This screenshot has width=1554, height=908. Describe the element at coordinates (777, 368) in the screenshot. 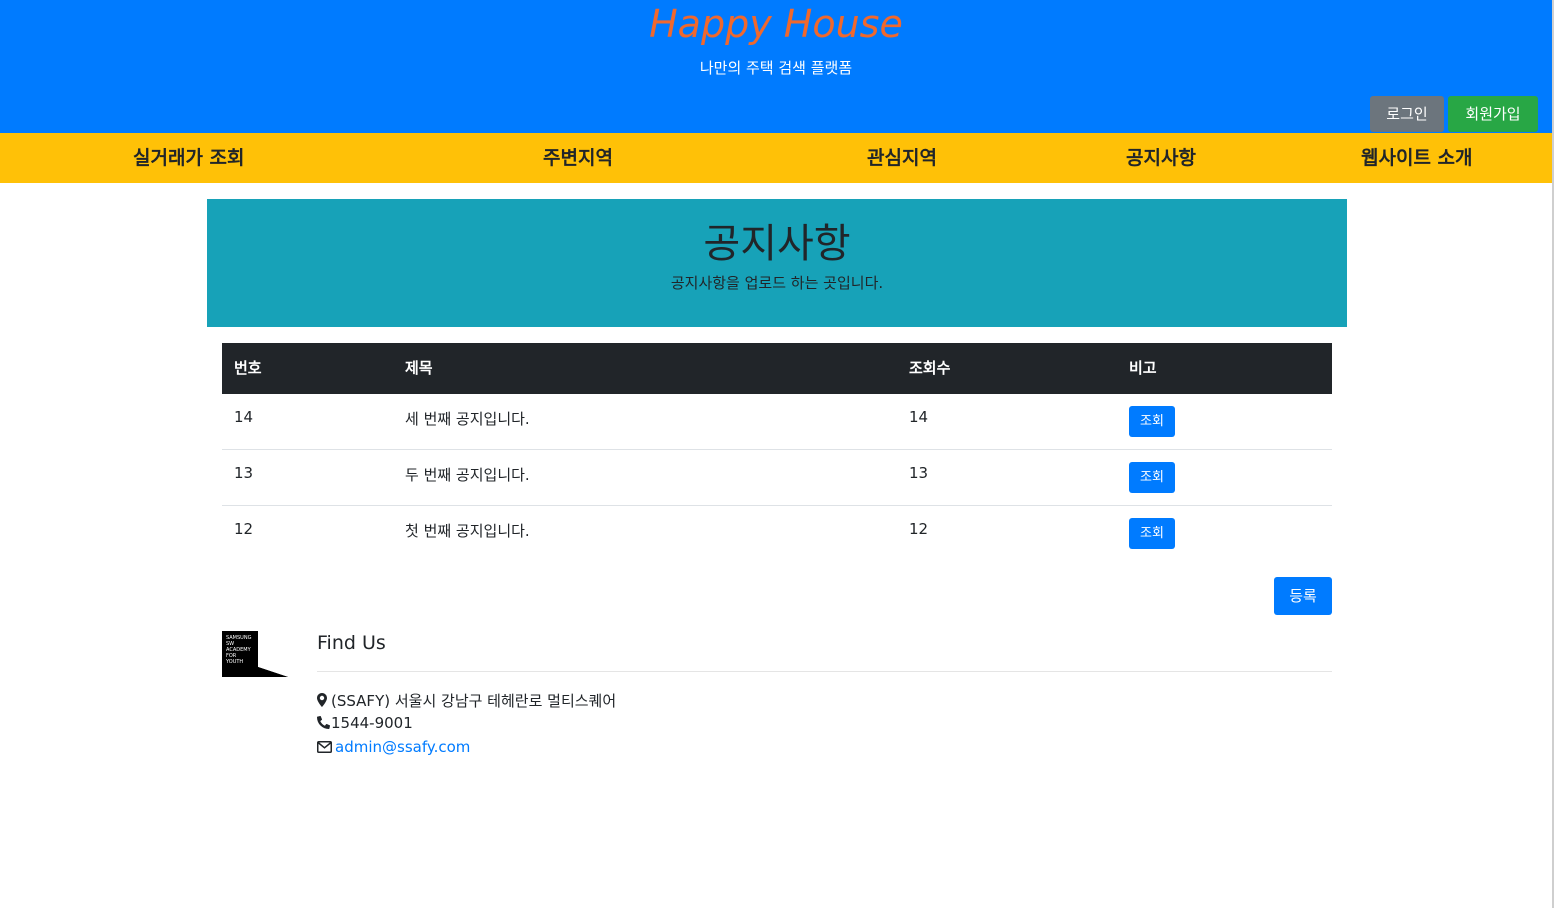

I see `table-header: 번호 제목 조회수 비고` at that location.